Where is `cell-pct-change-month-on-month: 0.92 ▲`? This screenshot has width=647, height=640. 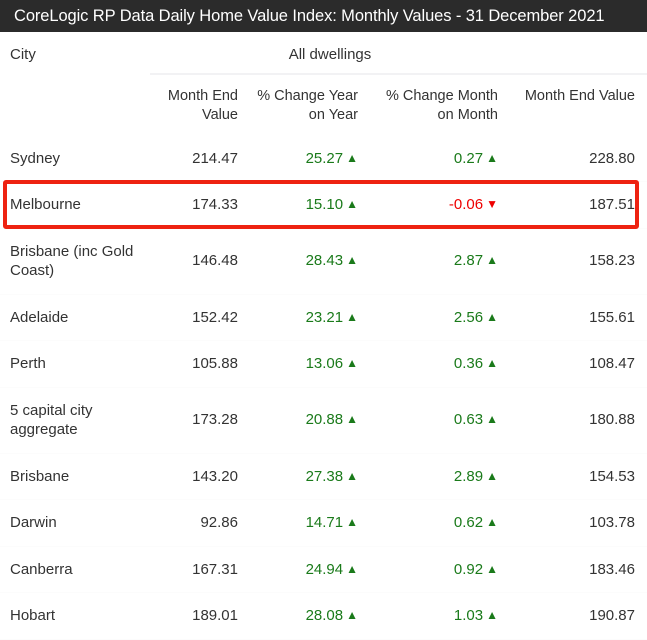 cell-pct-change-month-on-month: 0.92 ▲ is located at coordinates (440, 570).